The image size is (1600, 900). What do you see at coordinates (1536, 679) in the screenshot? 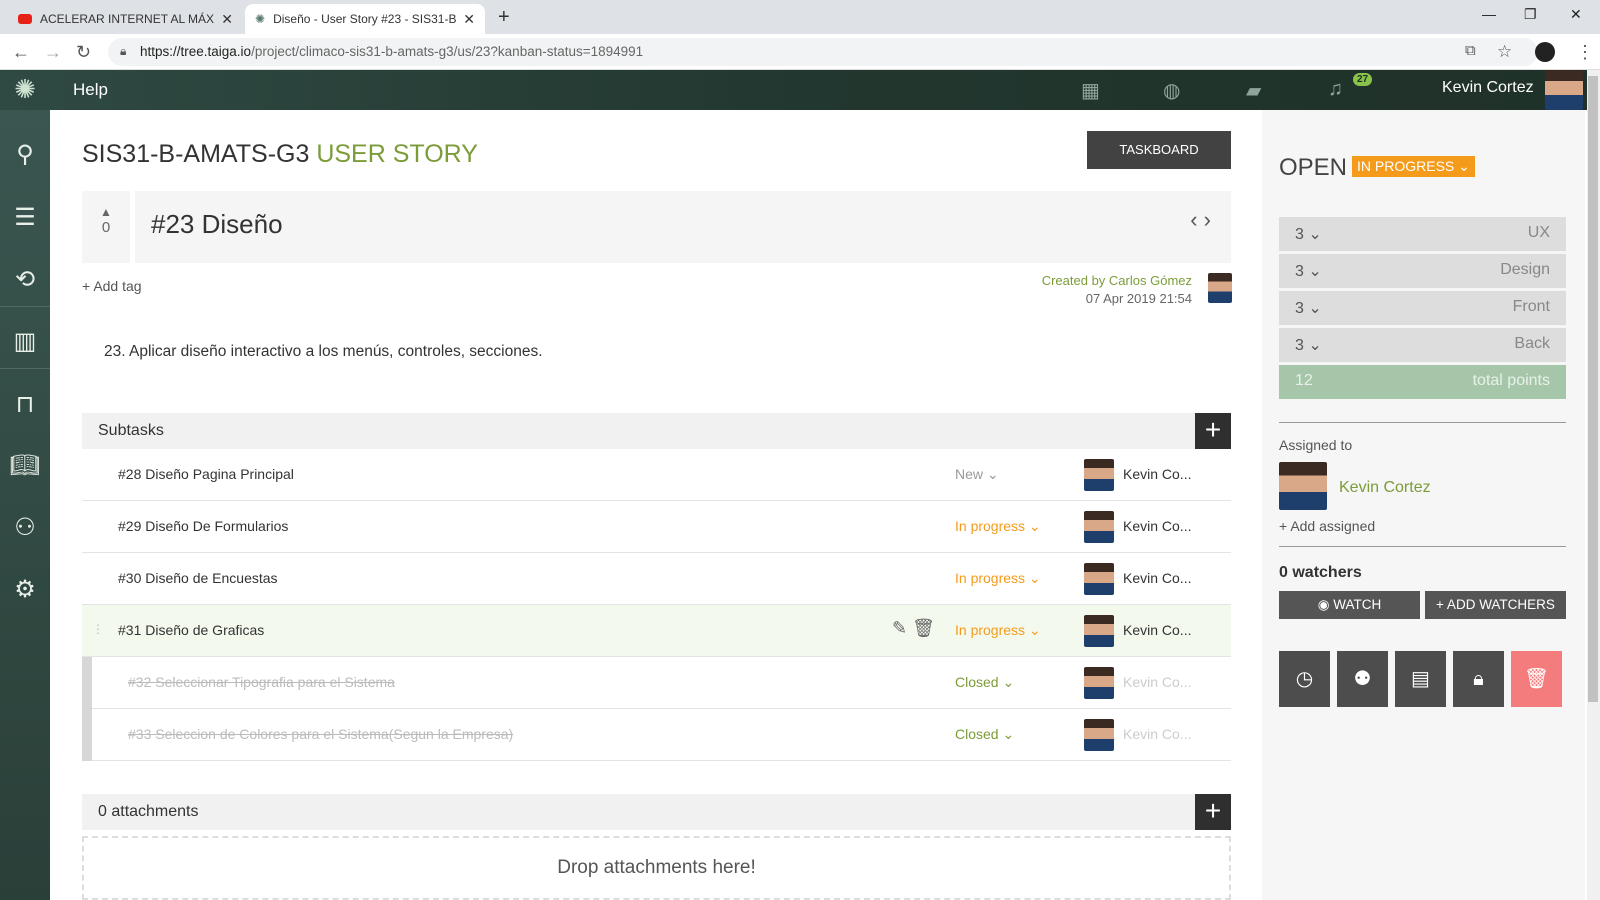
I see `delete-button: 🗑︎` at bounding box center [1536, 679].